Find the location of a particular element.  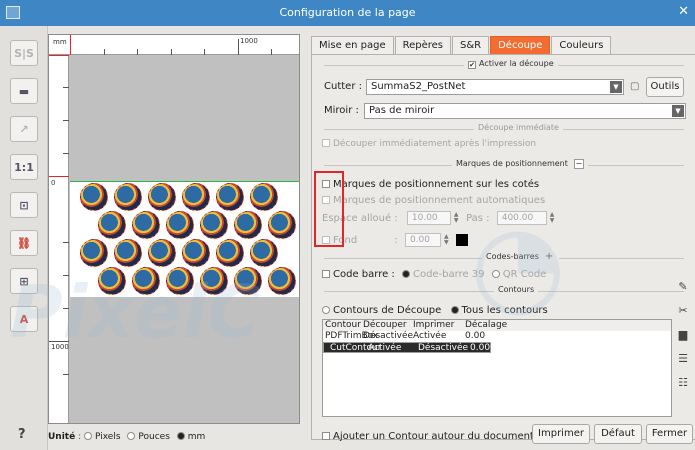

expand-barcodes-button: + is located at coordinates (550, 257).